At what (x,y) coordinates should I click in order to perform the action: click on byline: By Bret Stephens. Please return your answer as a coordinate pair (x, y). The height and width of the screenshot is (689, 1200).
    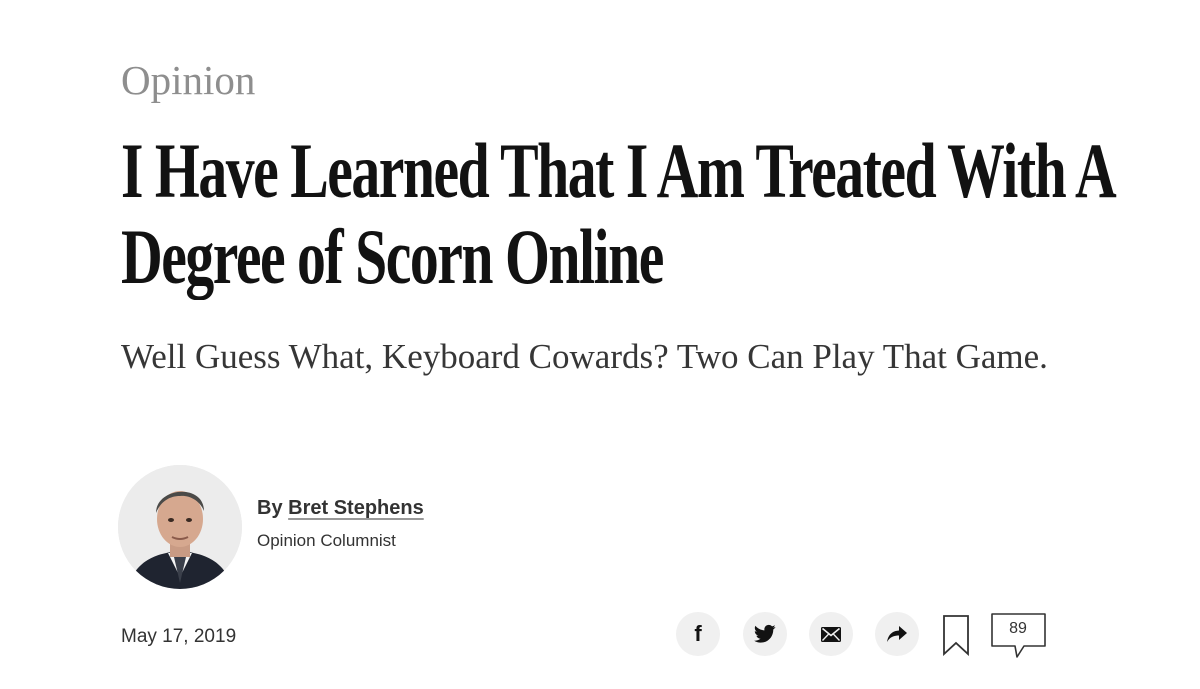
    Looking at the image, I should click on (340, 508).